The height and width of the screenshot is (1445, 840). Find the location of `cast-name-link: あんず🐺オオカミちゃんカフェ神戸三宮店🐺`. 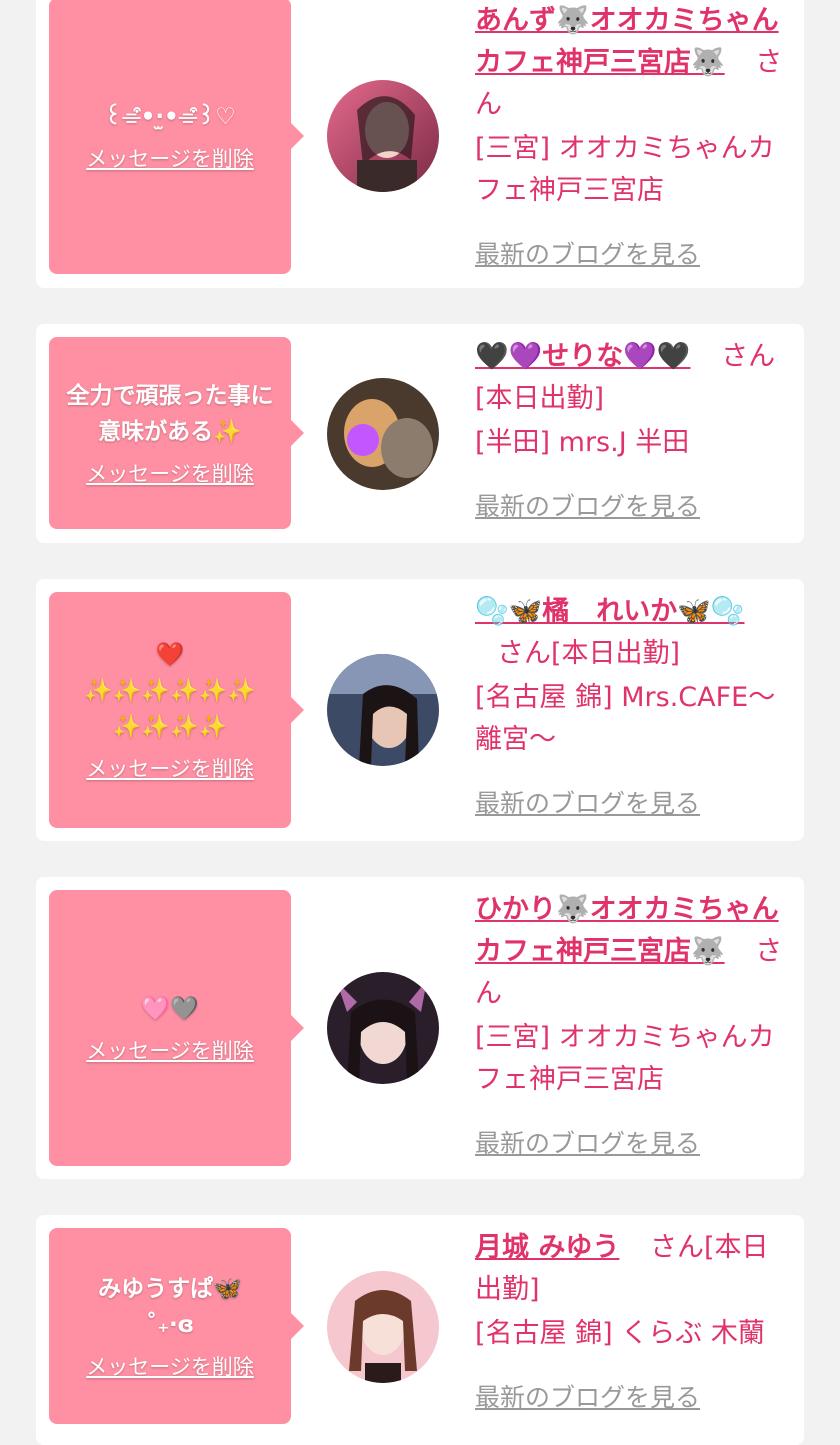

cast-name-link: あんず🐺オオカミちゃんカフェ神戸三宮店🐺 is located at coordinates (627, 41).